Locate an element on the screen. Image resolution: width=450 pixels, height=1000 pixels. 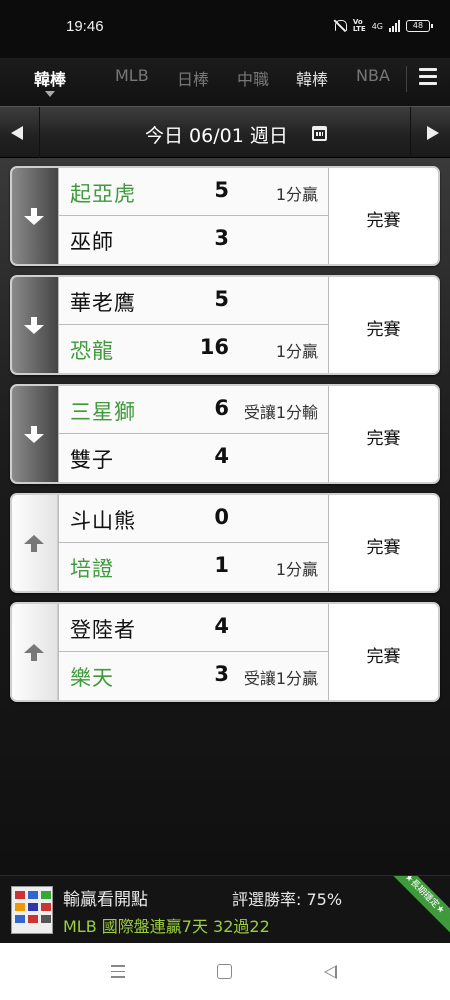
game-card: 起亞虎 5 1分贏 巫師 3 完賽 is located at coordinates (225, 216).